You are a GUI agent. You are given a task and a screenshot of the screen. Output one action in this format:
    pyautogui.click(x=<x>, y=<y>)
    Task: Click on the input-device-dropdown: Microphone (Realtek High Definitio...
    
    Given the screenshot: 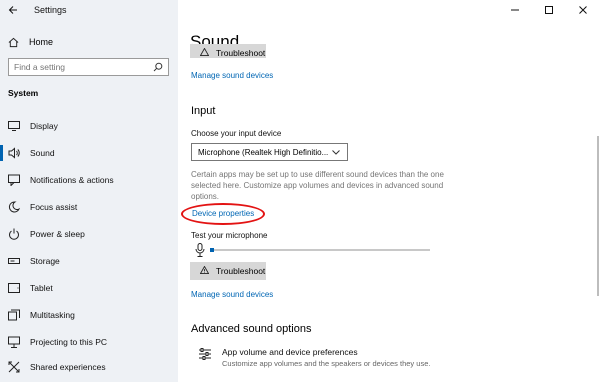 What is the action you would take?
    pyautogui.click(x=269, y=152)
    